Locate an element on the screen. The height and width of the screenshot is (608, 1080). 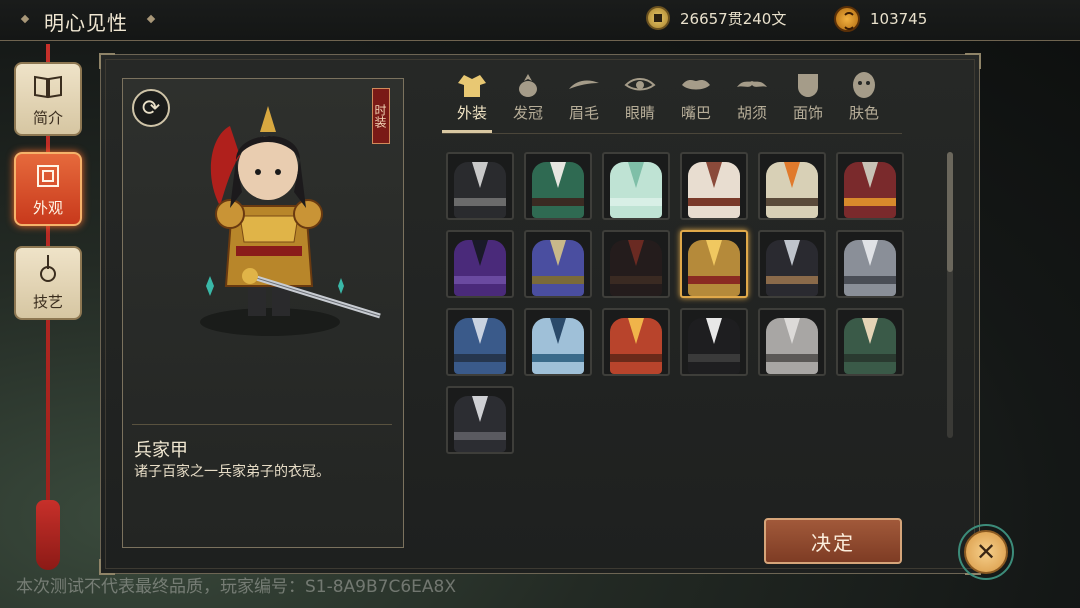
face-icon is located at coordinates (864, 85).